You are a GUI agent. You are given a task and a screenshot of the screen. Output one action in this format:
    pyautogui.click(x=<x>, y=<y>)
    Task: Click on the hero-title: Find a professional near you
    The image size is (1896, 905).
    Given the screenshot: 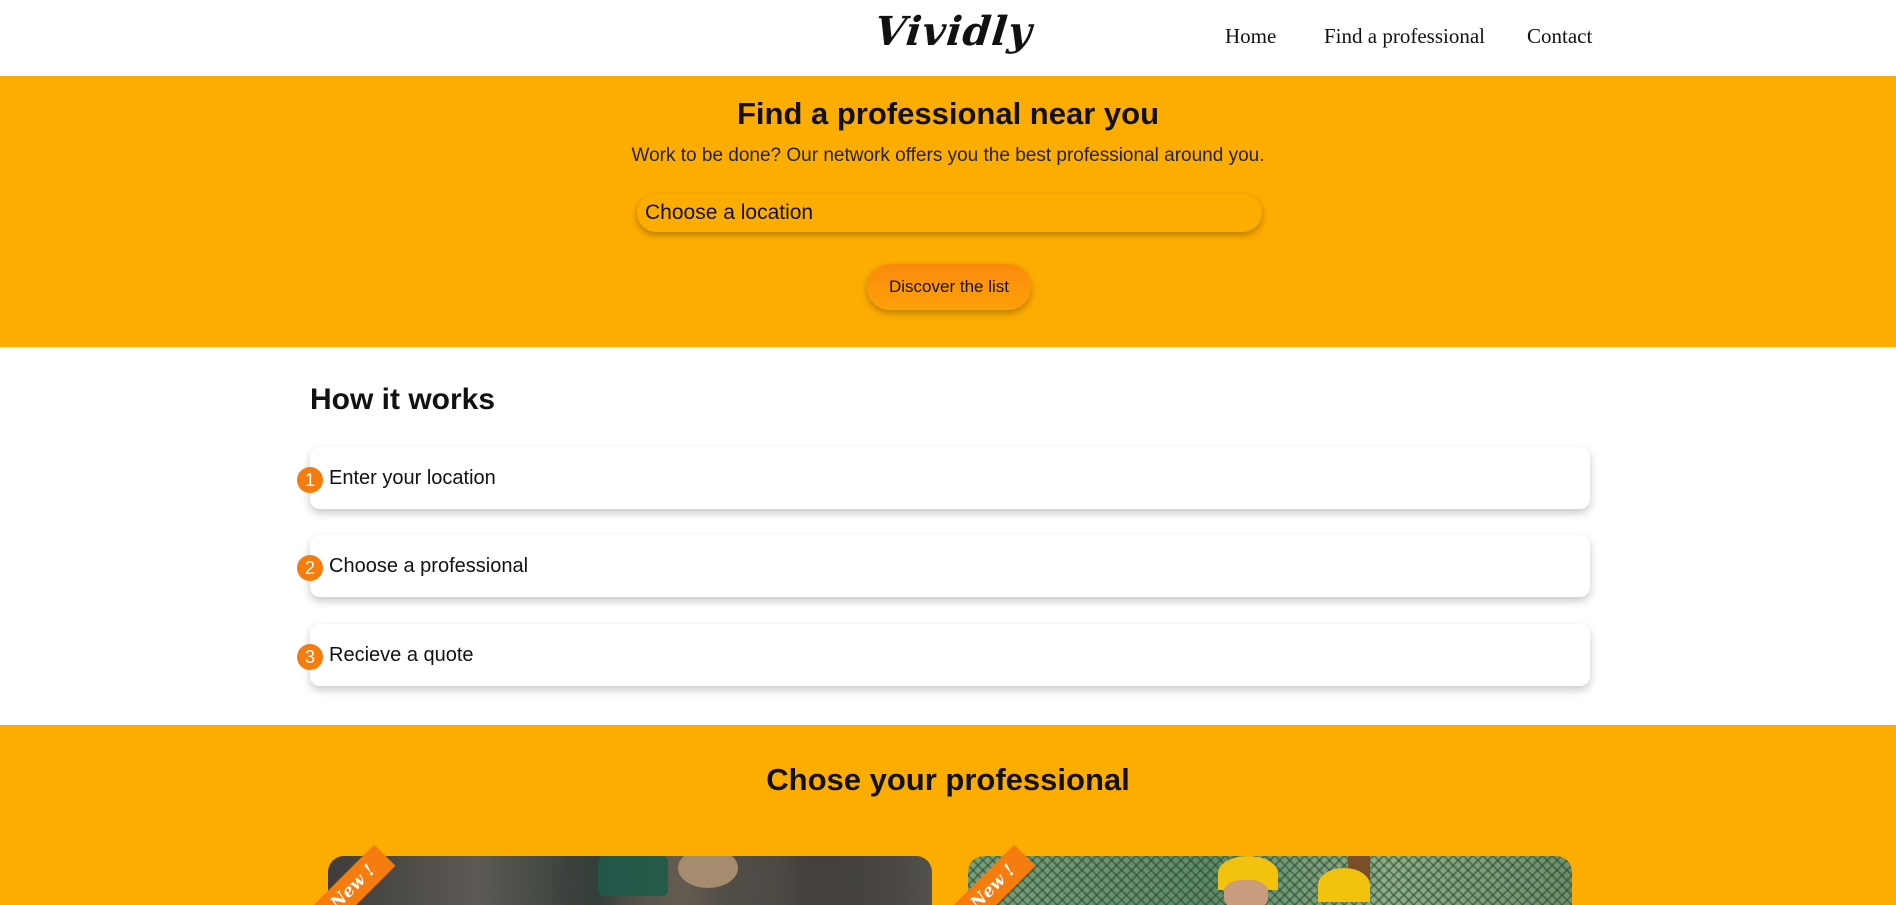 What is the action you would take?
    pyautogui.click(x=948, y=113)
    